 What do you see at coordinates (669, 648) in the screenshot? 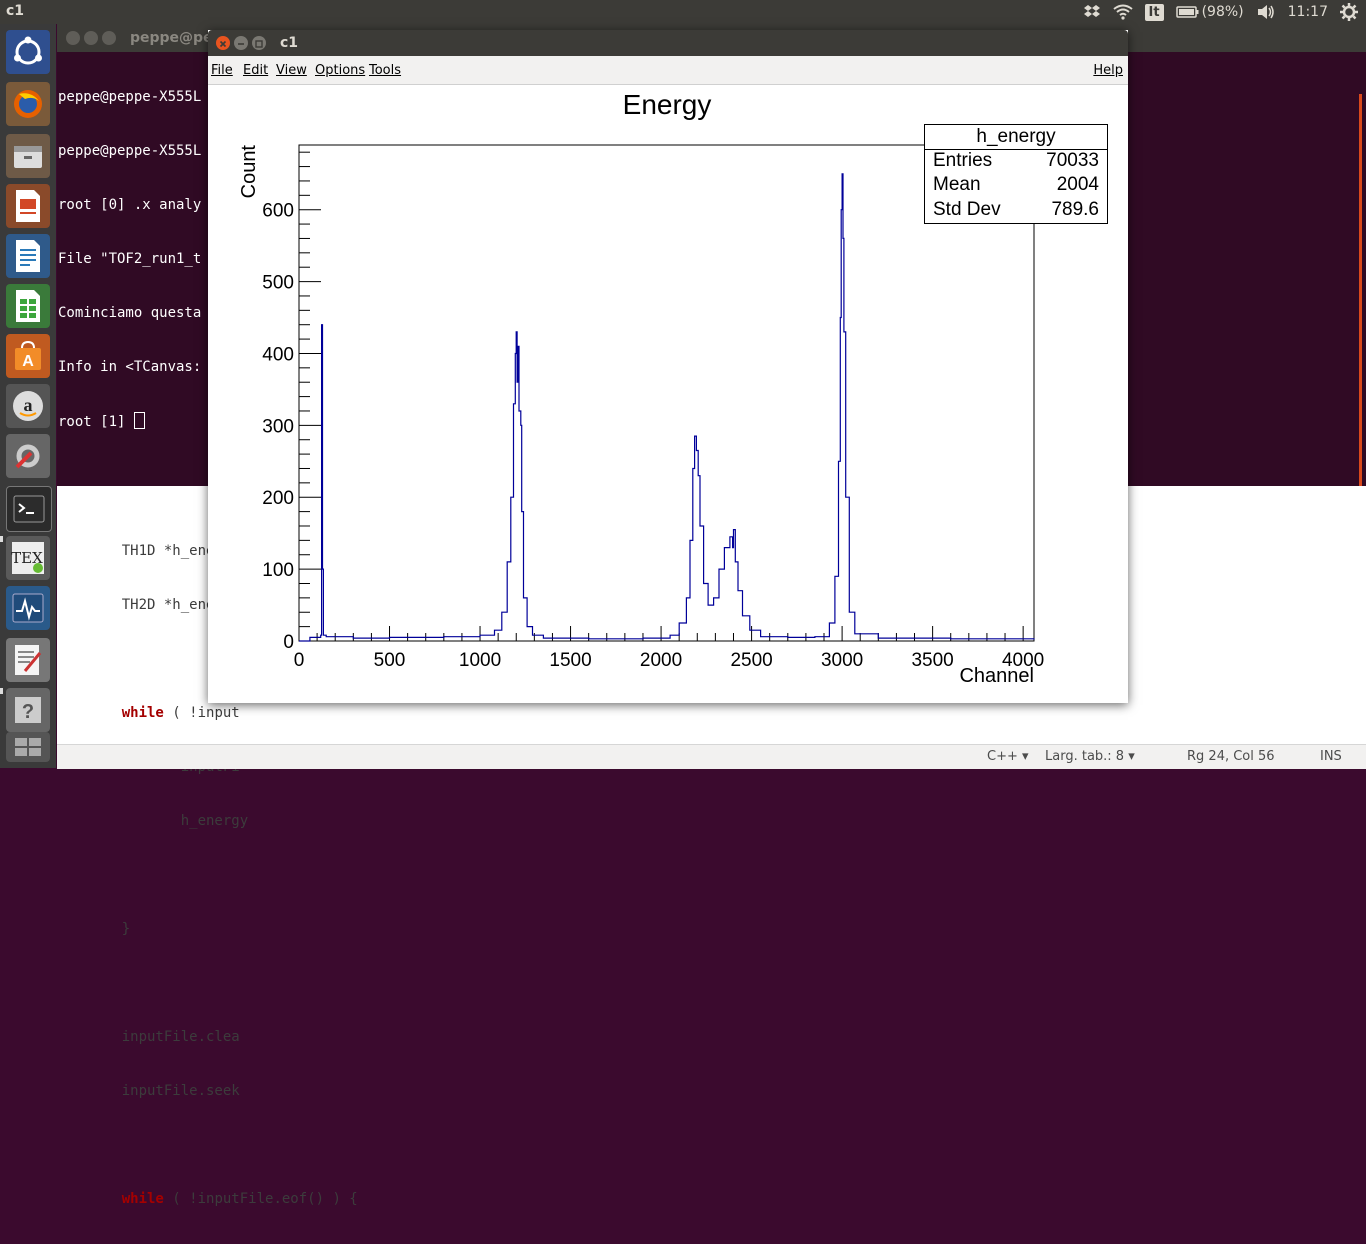
I see `x-axis: 0 500 1000 1500 2000 2500 3000 3500 4000` at bounding box center [669, 648].